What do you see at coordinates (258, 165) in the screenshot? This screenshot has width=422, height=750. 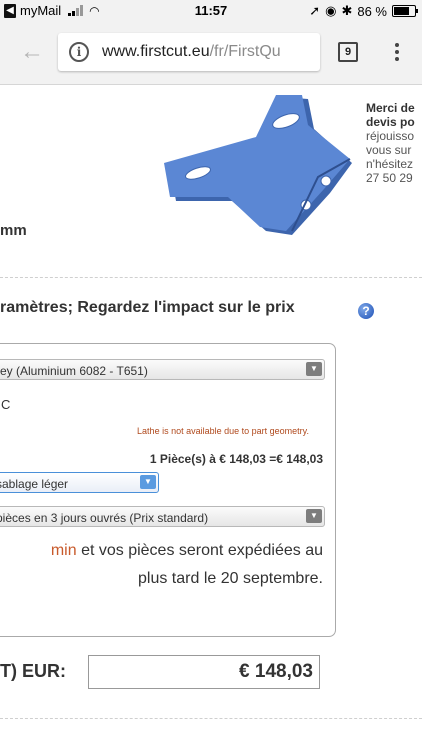 I see `part-3d-render` at bounding box center [258, 165].